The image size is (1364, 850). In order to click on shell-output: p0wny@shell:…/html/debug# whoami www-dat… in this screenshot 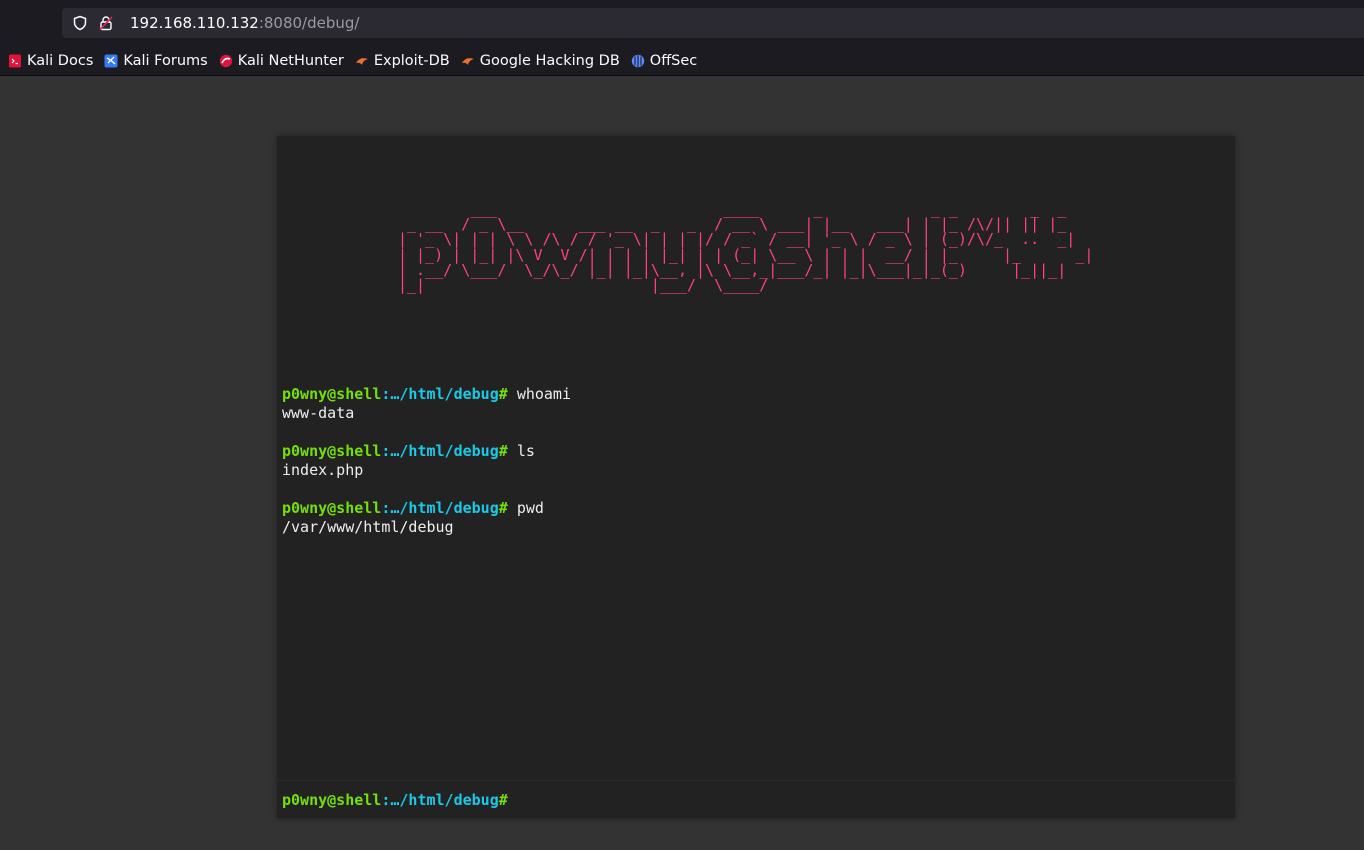, I will do `click(756, 470)`.